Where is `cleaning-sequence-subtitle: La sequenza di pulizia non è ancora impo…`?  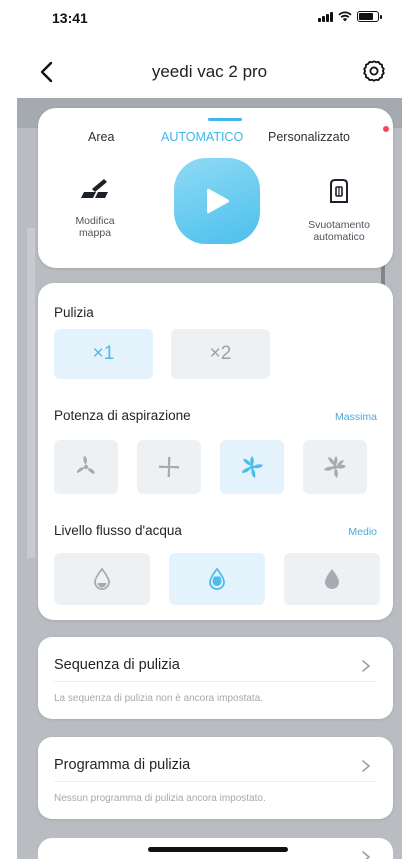 cleaning-sequence-subtitle: La sequenza di pulizia non è ancora impo… is located at coordinates (159, 698).